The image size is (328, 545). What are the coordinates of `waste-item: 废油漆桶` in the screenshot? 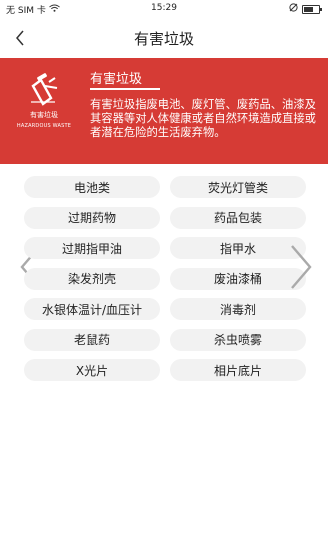 It's located at (238, 278).